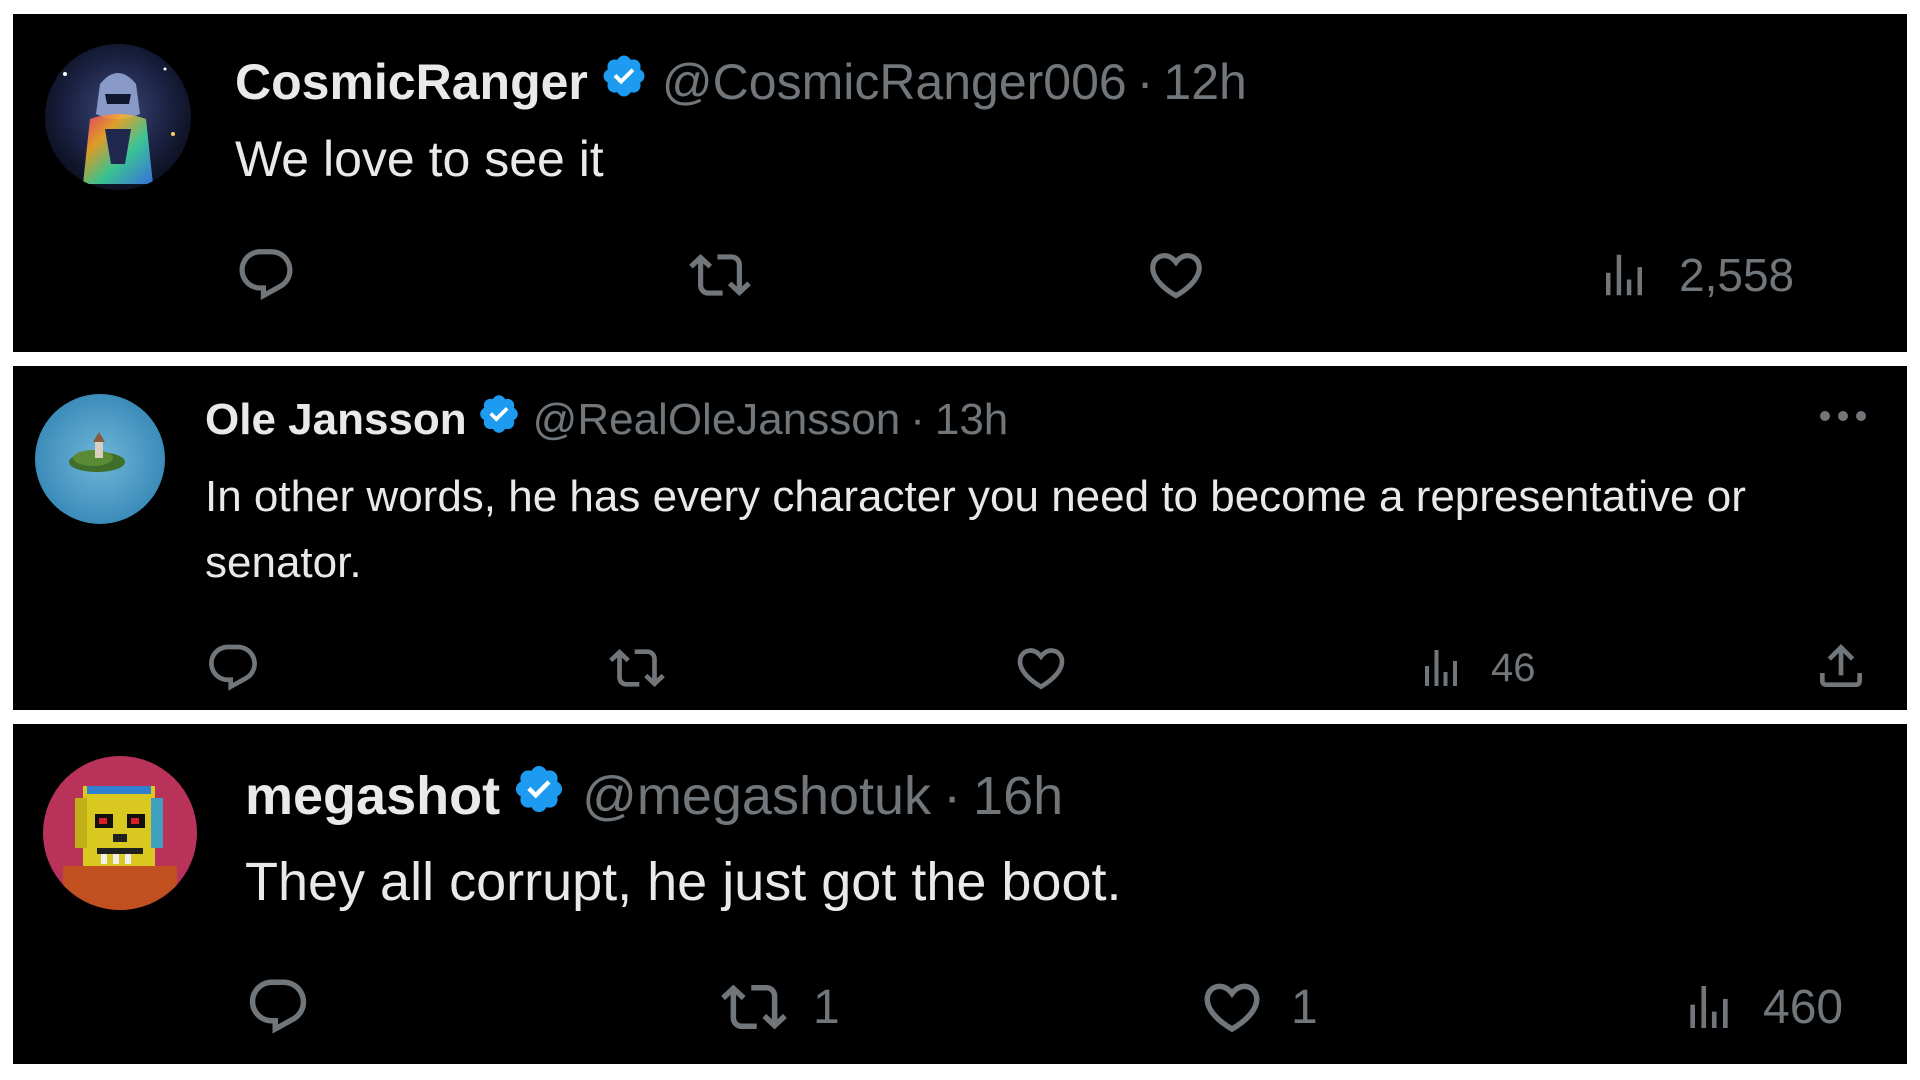  Describe the element at coordinates (1304, 1007) in the screenshot. I see `like-count: 1` at that location.